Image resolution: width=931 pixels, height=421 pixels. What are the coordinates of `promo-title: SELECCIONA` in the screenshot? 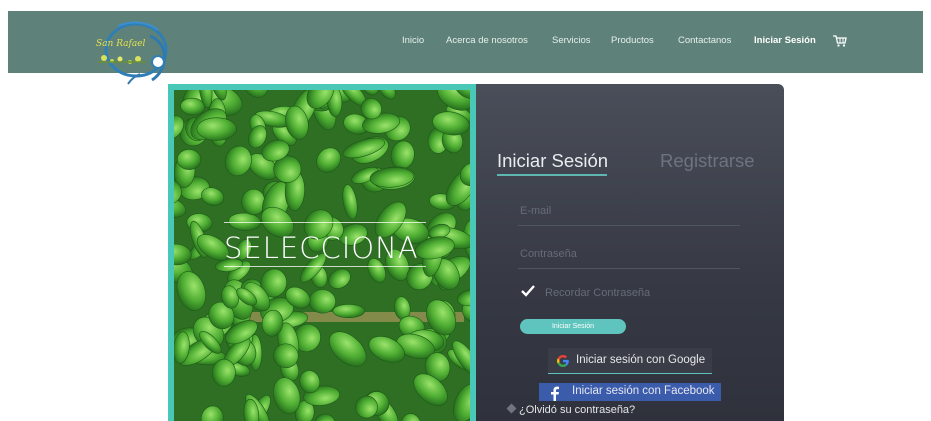 It's located at (321, 248).